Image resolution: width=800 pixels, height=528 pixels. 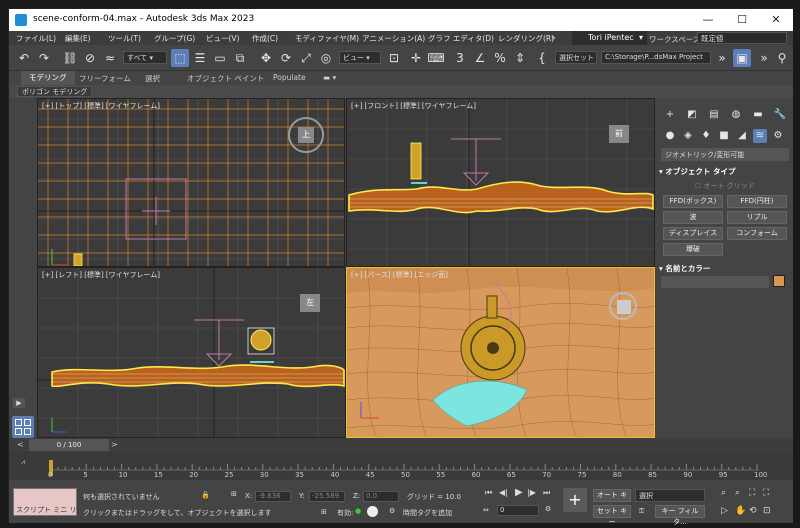 I want to click on current-frame-field: 0, so click(x=518, y=510).